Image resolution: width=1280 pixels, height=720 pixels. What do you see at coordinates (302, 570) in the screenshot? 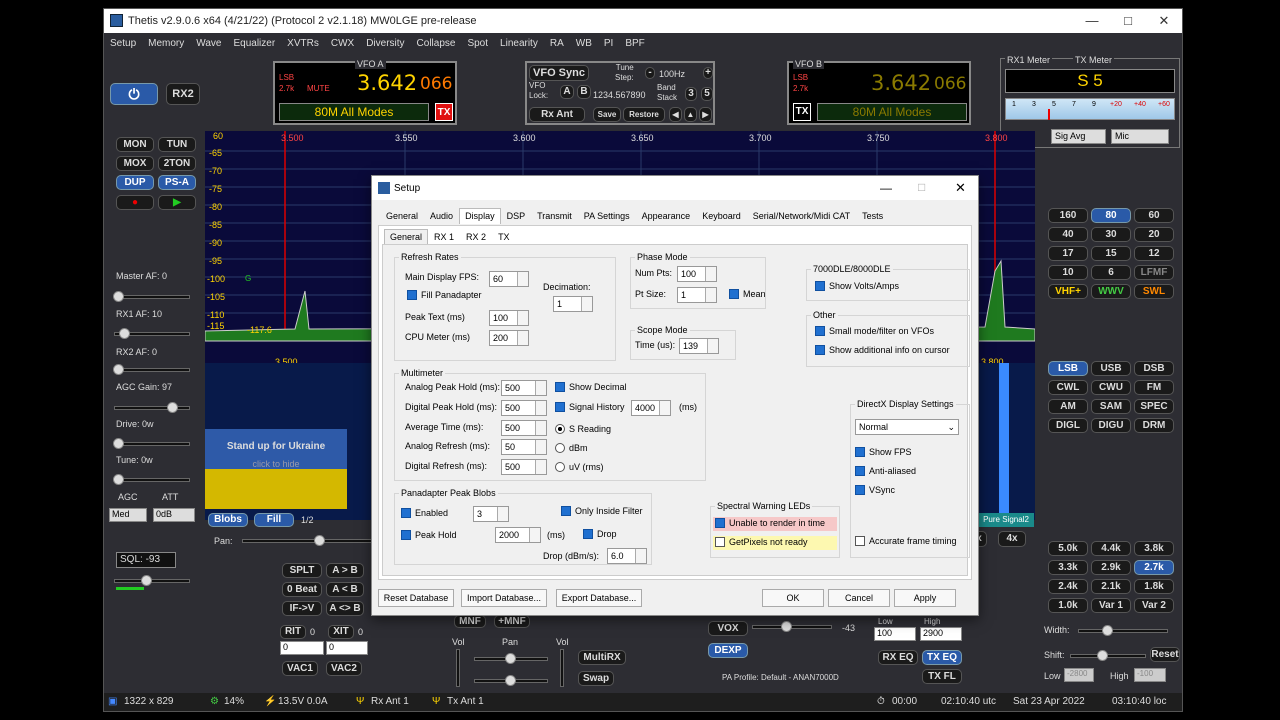
I see `split-button: SPLT` at bounding box center [302, 570].